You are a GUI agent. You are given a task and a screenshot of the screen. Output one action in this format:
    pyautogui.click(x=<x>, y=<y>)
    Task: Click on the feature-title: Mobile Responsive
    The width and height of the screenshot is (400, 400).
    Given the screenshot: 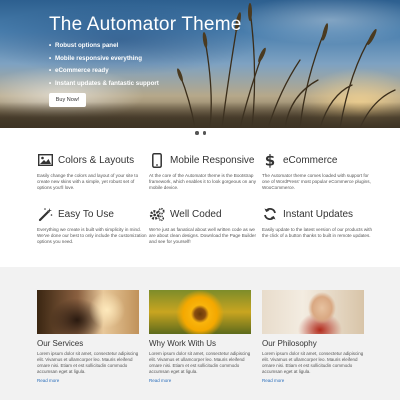 What is the action you would take?
    pyautogui.click(x=212, y=160)
    